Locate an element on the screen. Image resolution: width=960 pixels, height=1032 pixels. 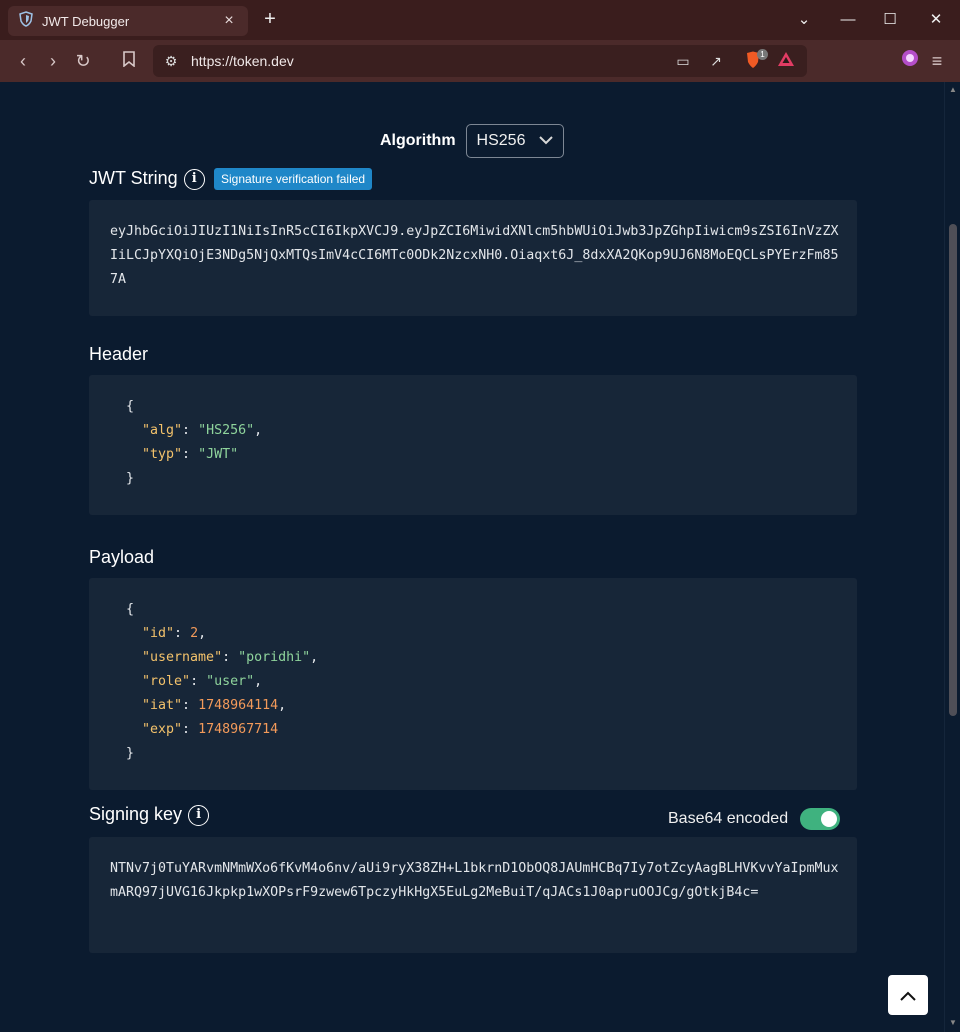
minimize-button: — is located at coordinates (848, 20).